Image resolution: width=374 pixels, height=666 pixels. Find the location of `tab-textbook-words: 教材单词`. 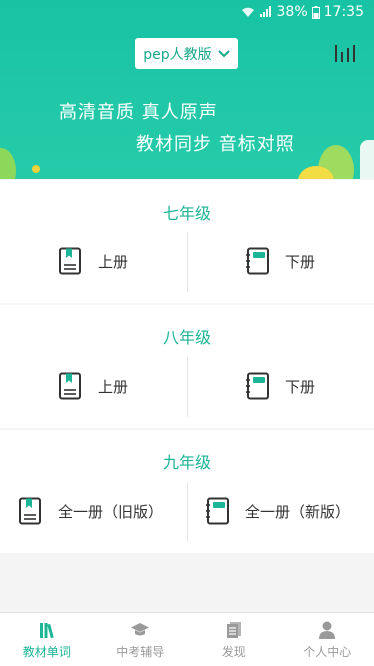

tab-textbook-words: 教材单词 is located at coordinates (47, 639).